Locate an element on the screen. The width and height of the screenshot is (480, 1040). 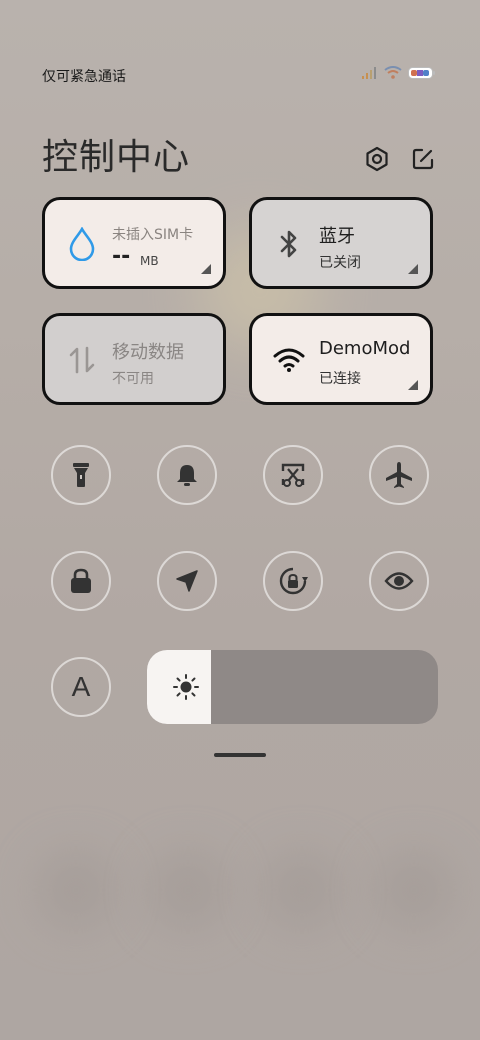
lock-icon is located at coordinates (81, 580).